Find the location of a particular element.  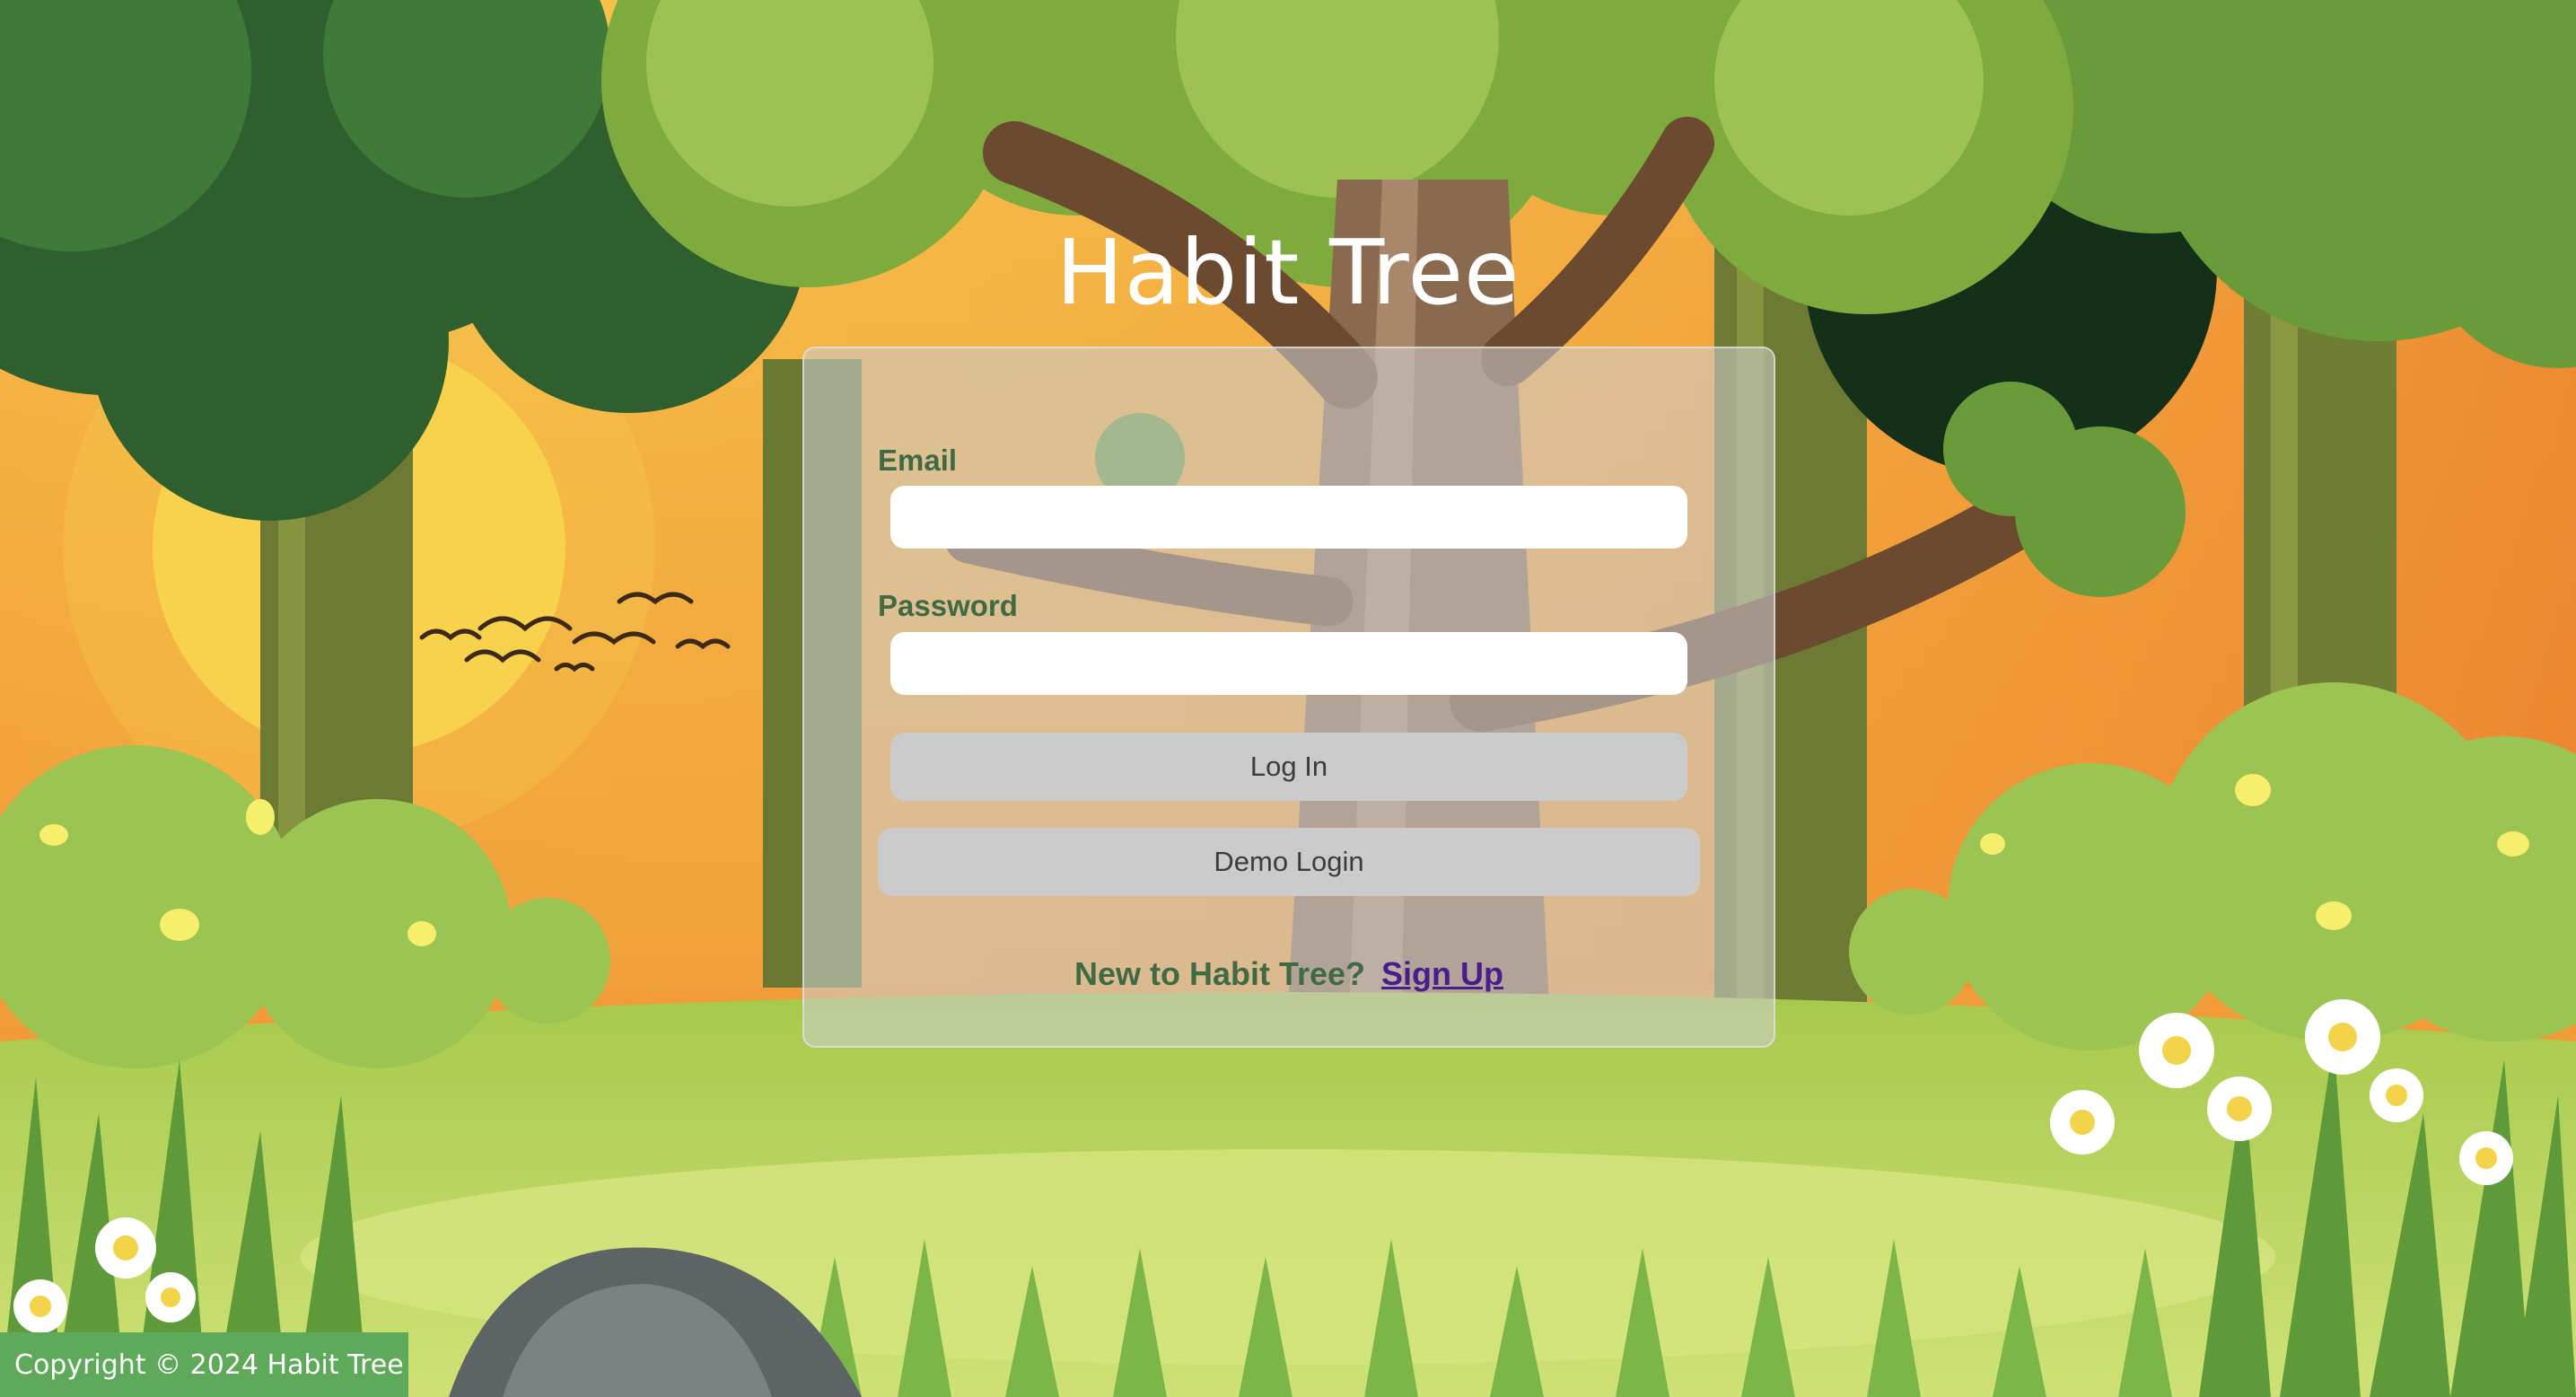

signup-link: Sign Up is located at coordinates (1442, 973).